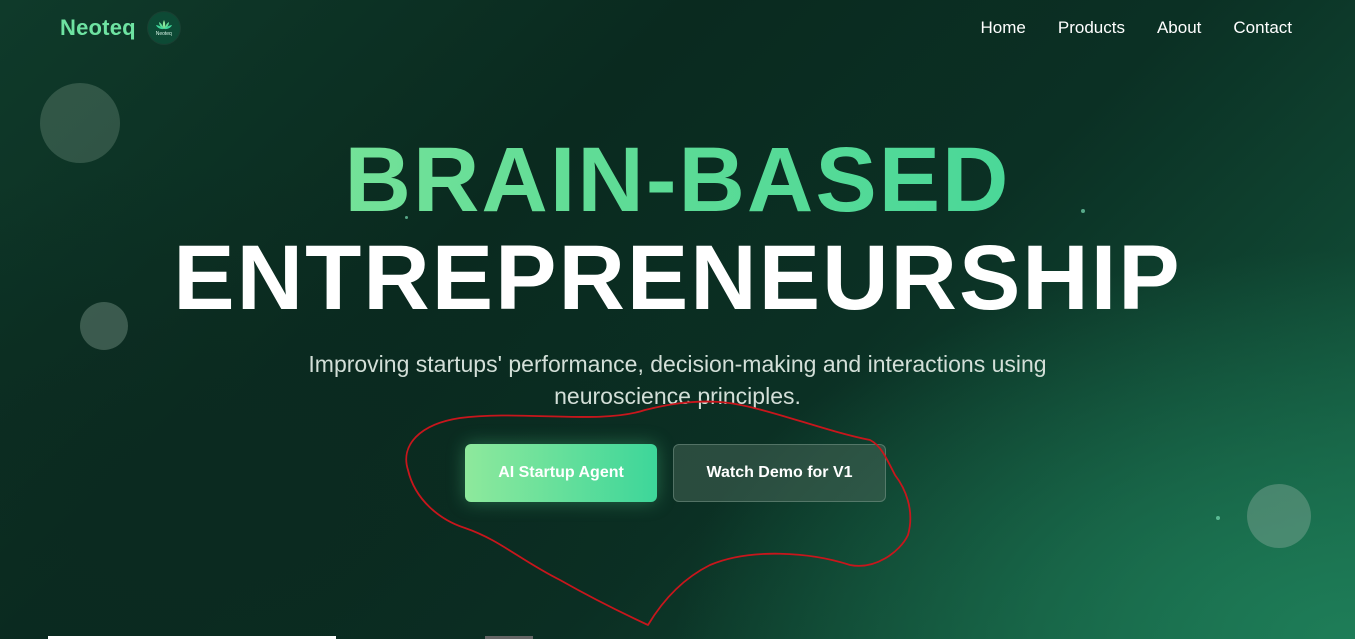 This screenshot has height=639, width=1355. Describe the element at coordinates (163, 33) in the screenshot. I see `logo-text: Neoteq` at that location.